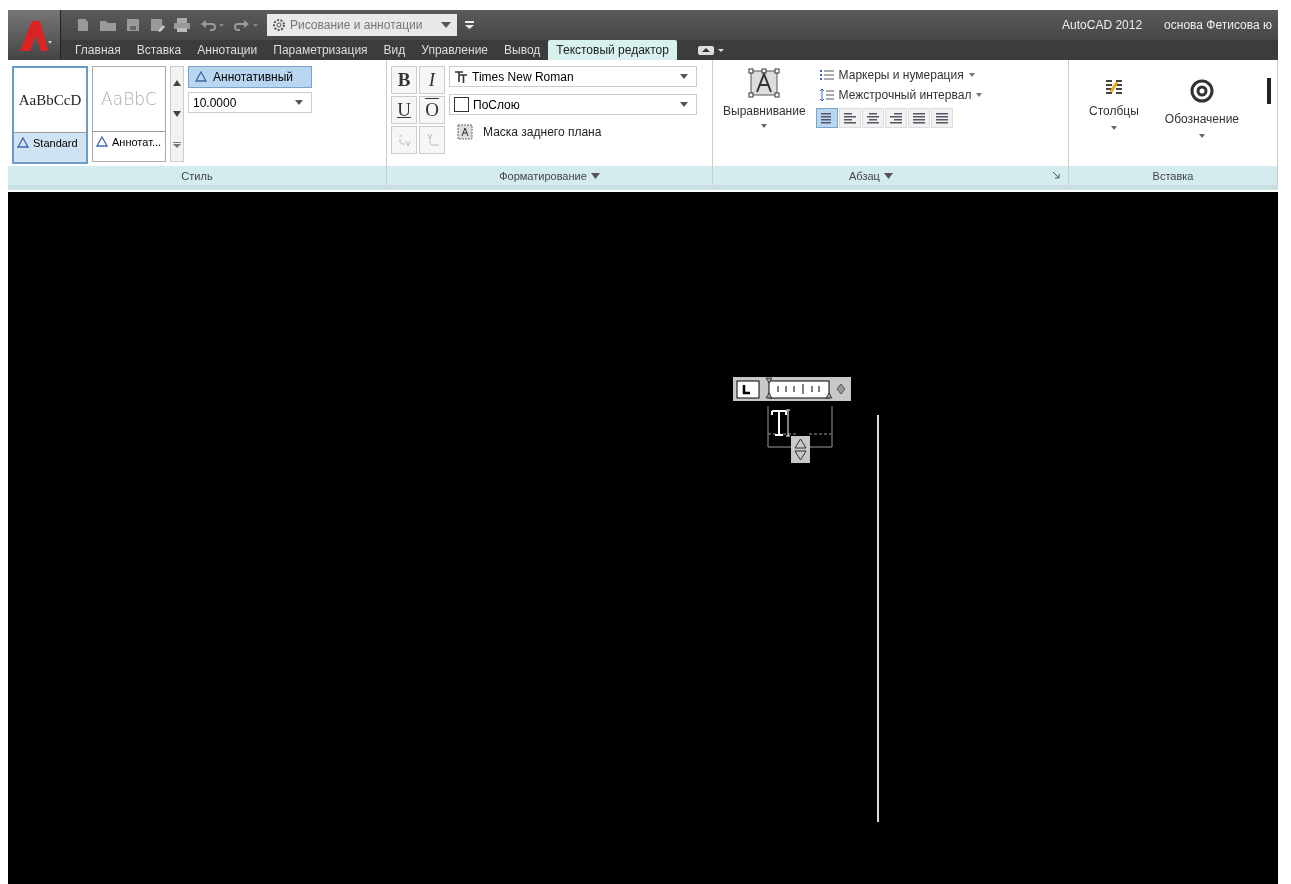 The image size is (1291, 884). Describe the element at coordinates (543, 175) in the screenshot. I see `panel-label: Форматирование` at that location.